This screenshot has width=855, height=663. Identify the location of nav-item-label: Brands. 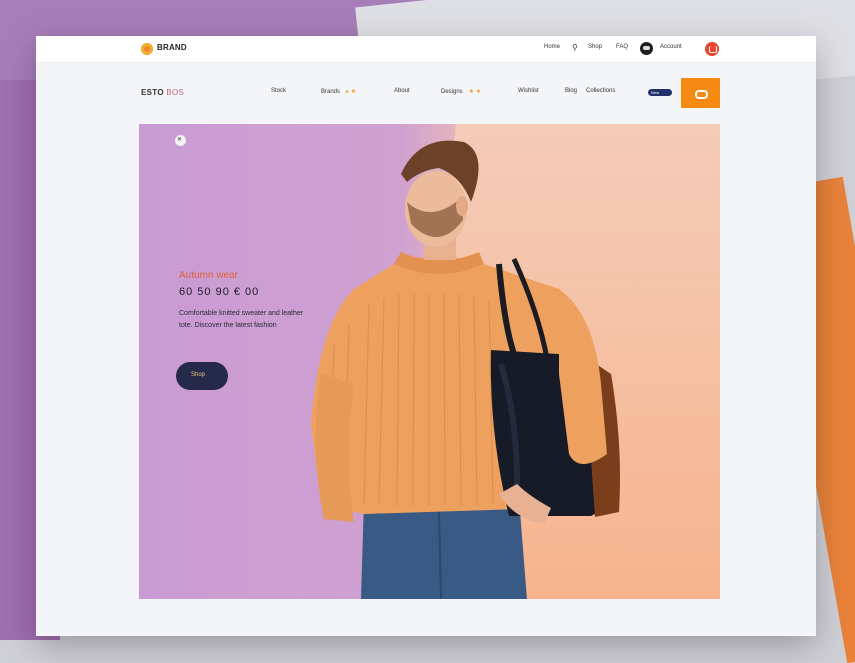
(331, 92).